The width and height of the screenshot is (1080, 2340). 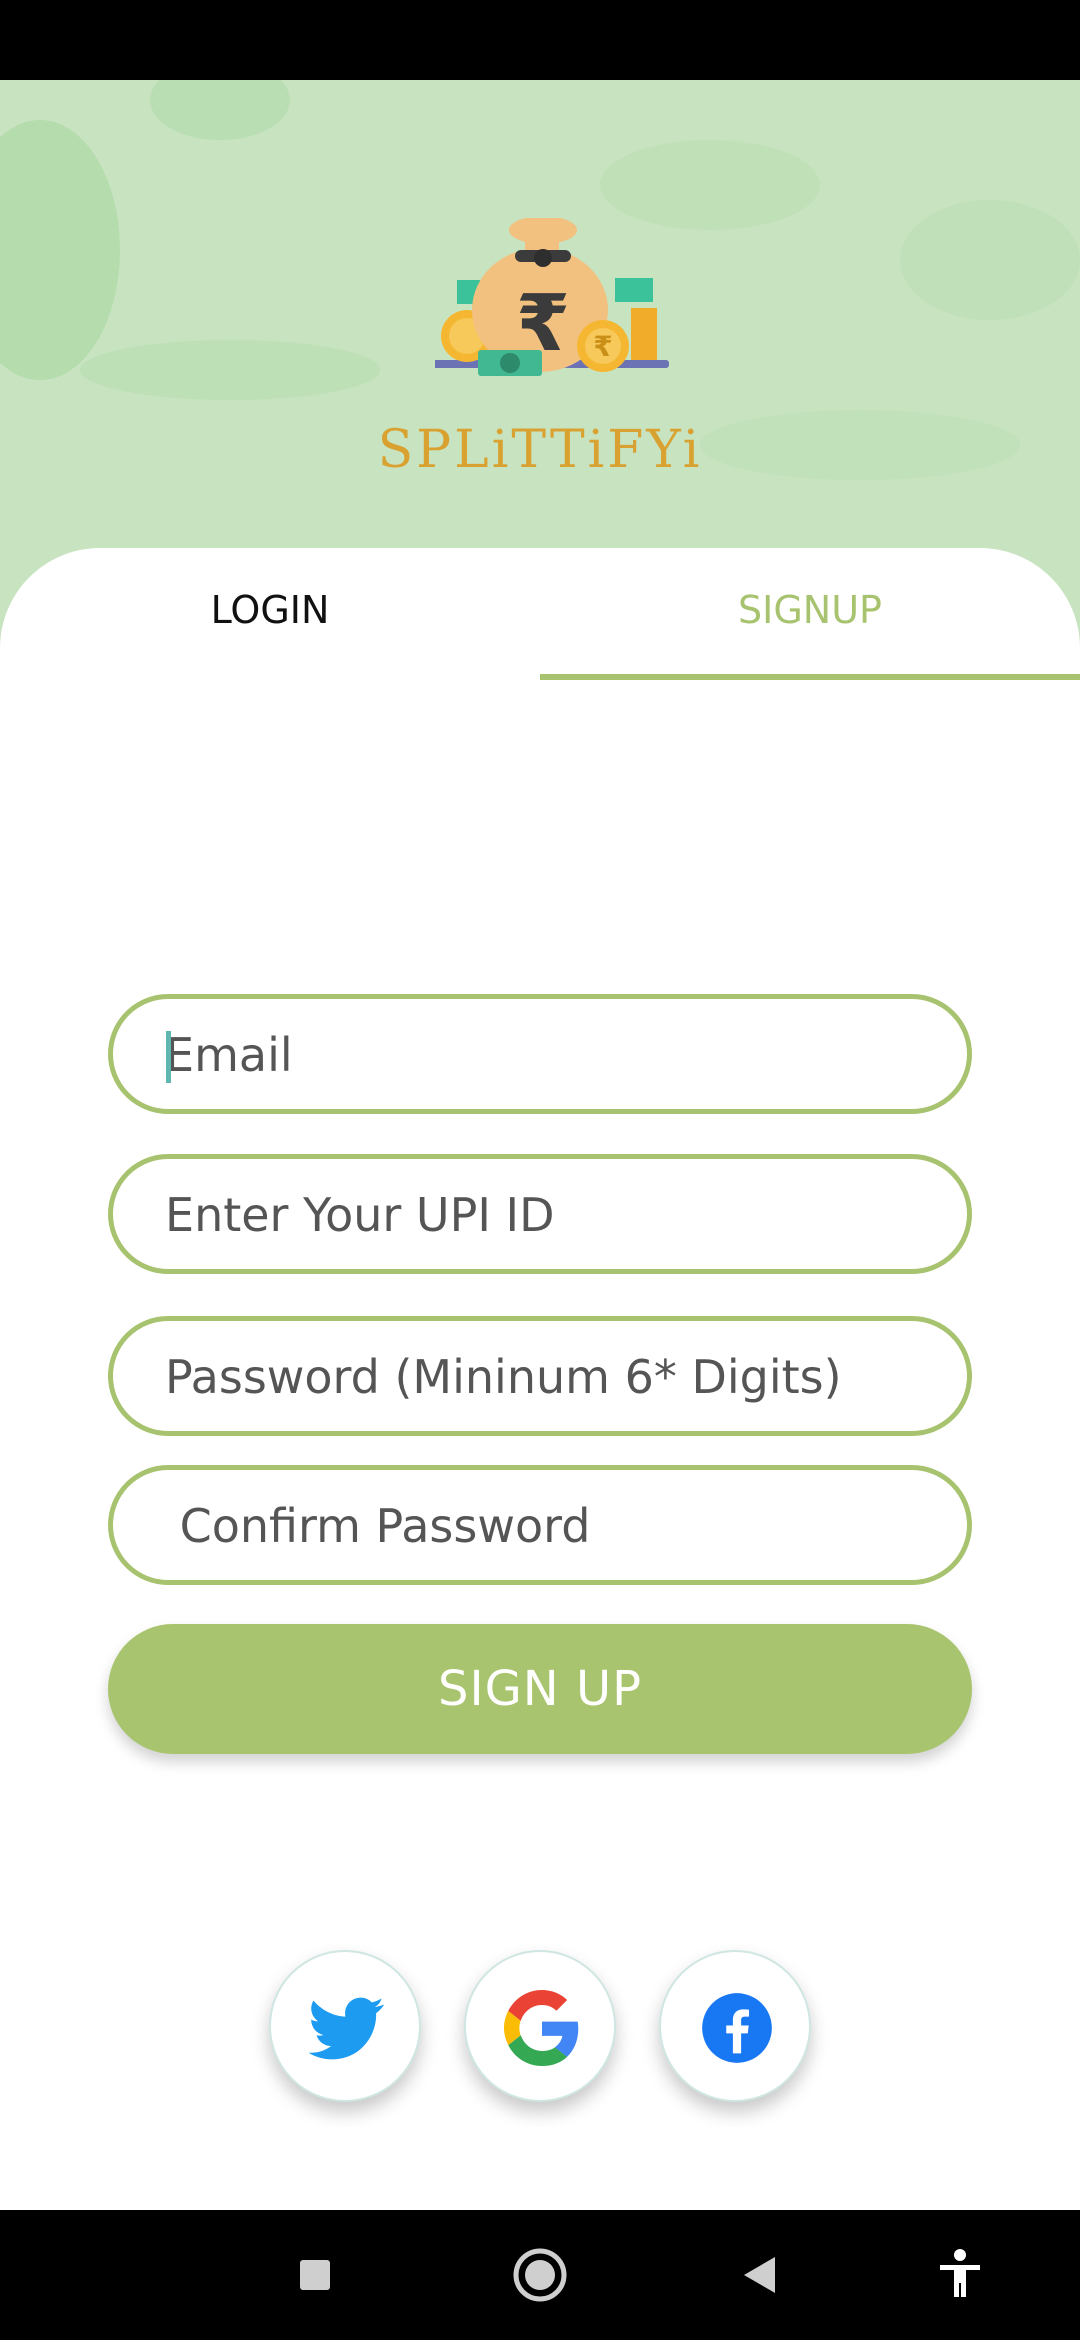 I want to click on twitter-login-button, so click(x=345, y=2026).